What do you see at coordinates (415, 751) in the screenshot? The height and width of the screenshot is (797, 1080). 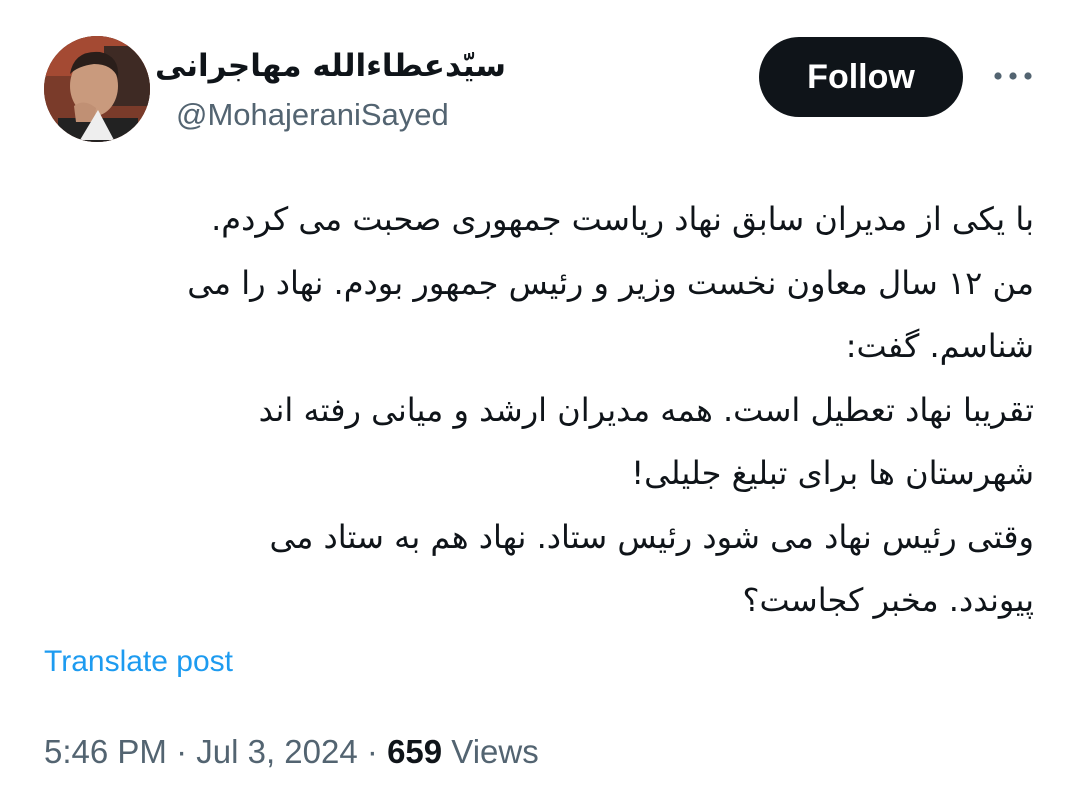 I see `views-count: 659` at bounding box center [415, 751].